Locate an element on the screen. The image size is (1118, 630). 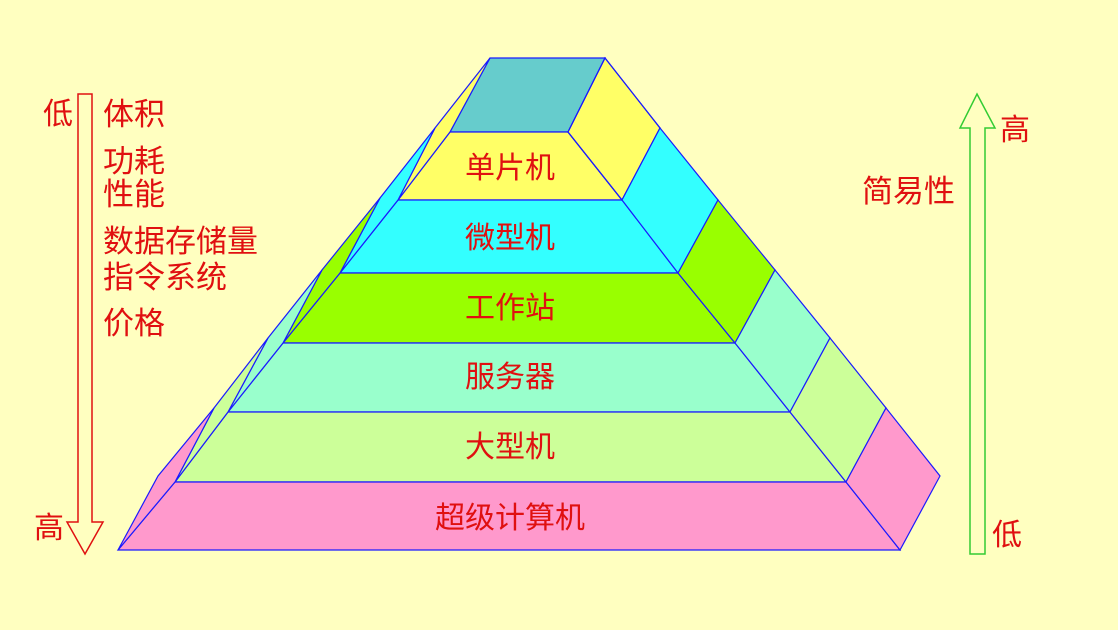
left-attribute-list: 体积 功耗 性能 数据存储量 指令系统 价格 is located at coordinates (180, 219).